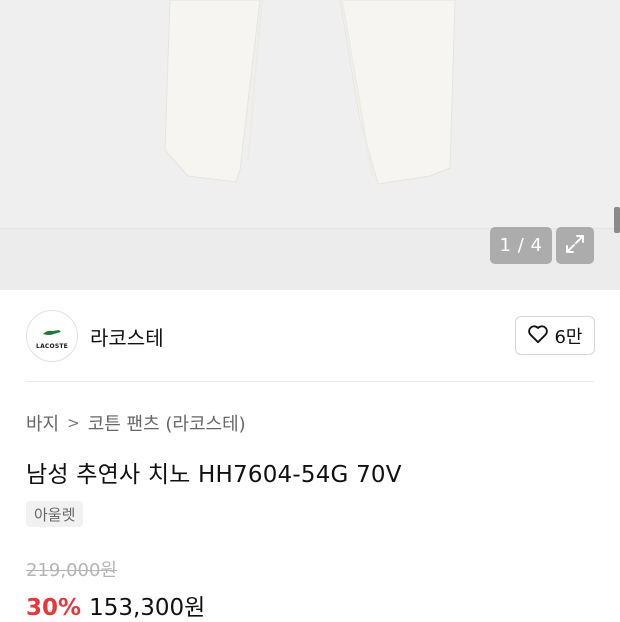 Image resolution: width=620 pixels, height=622 pixels. Describe the element at coordinates (521, 245) in the screenshot. I see `image-page-counter: 1 / 4` at that location.